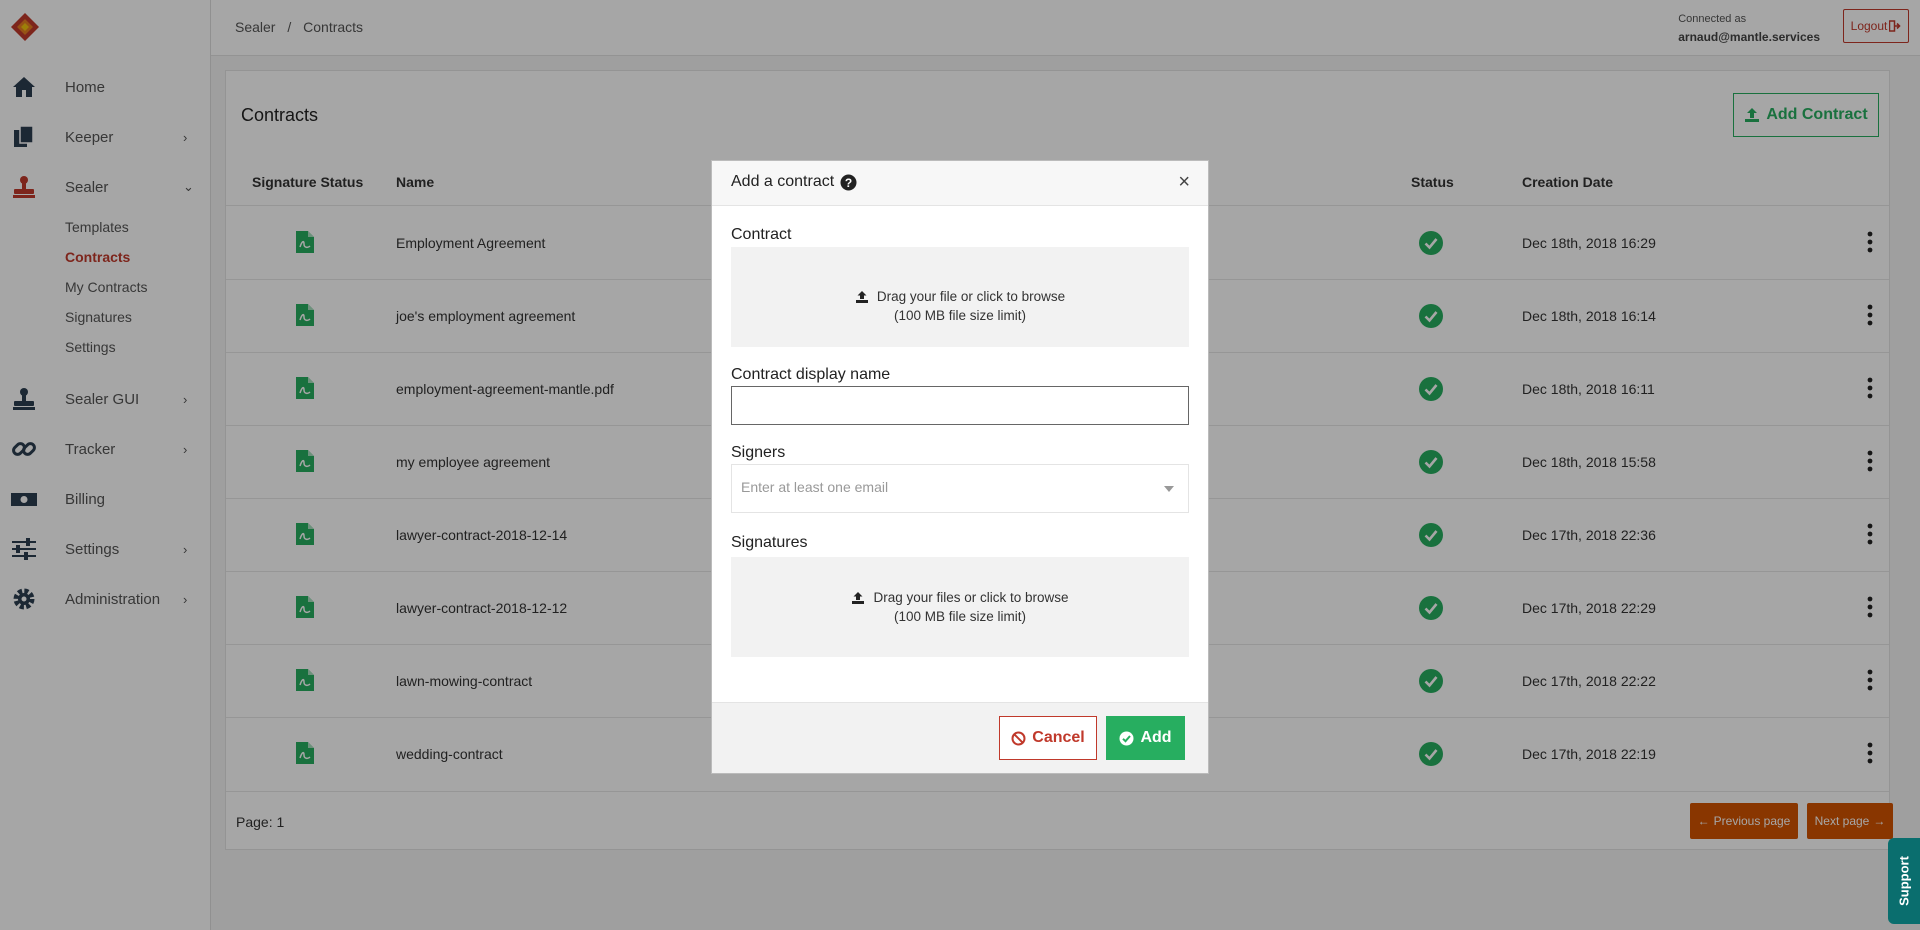 This screenshot has height=930, width=1920. I want to click on signatures-label: Signatures, so click(769, 542).